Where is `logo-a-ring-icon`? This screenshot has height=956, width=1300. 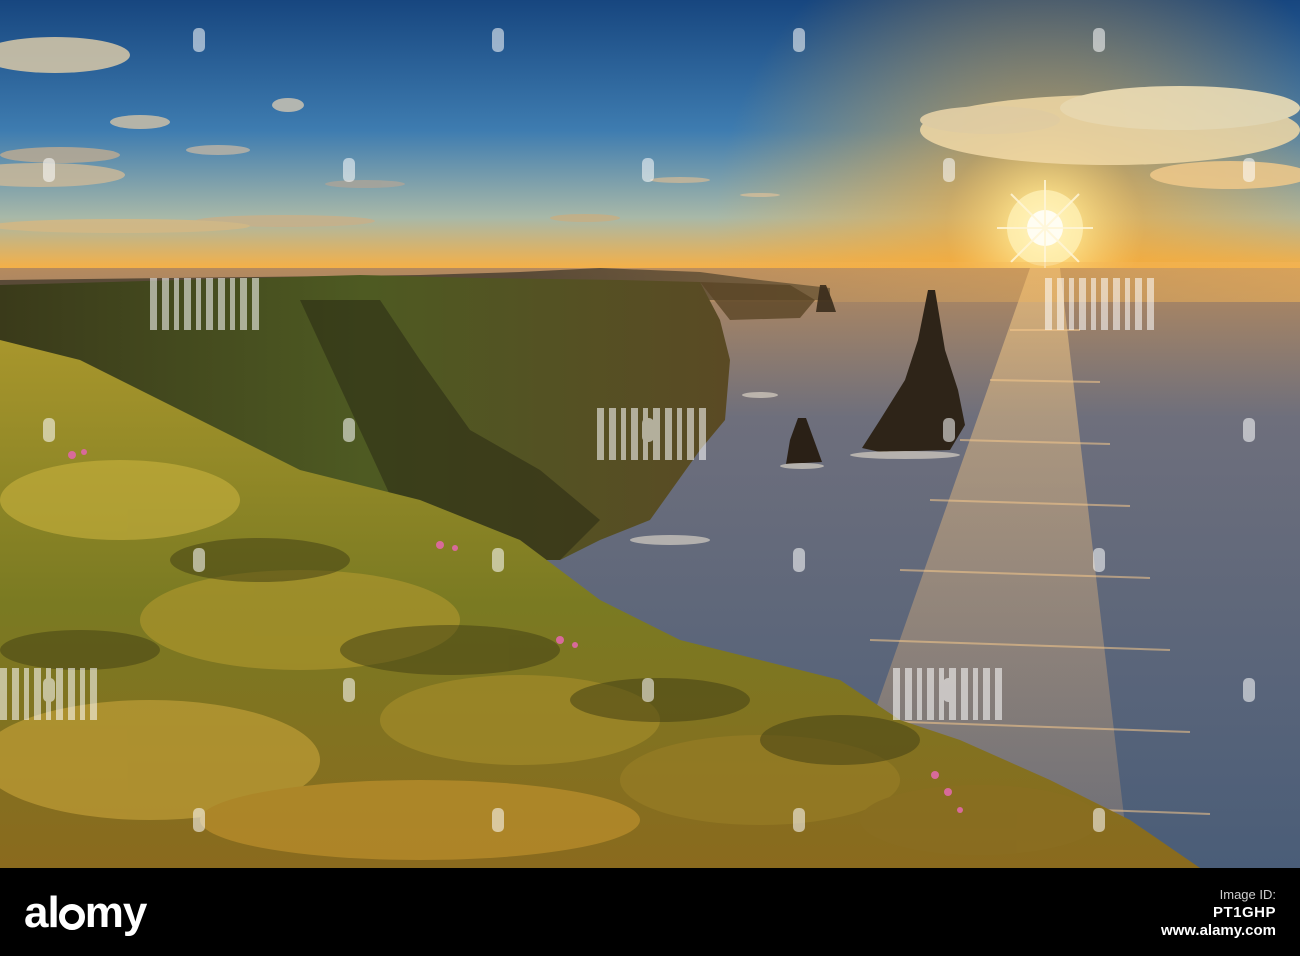
logo-a-ring-icon is located at coordinates (71, 917).